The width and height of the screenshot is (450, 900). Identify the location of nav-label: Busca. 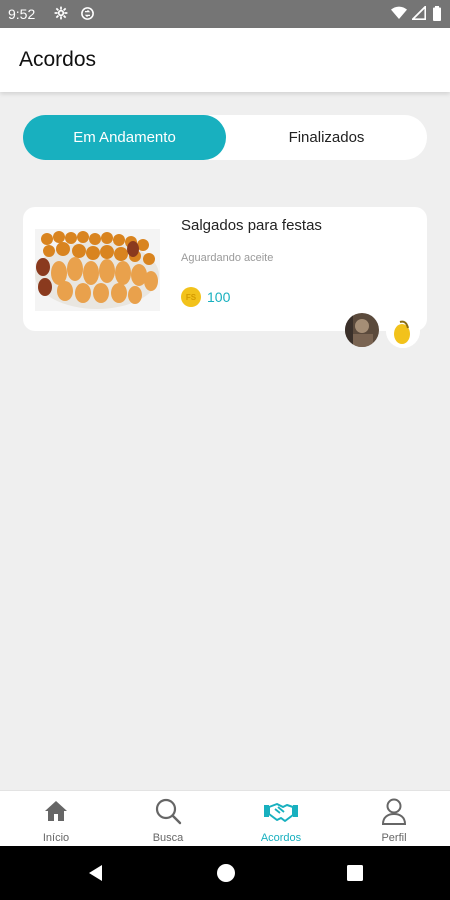
(168, 838).